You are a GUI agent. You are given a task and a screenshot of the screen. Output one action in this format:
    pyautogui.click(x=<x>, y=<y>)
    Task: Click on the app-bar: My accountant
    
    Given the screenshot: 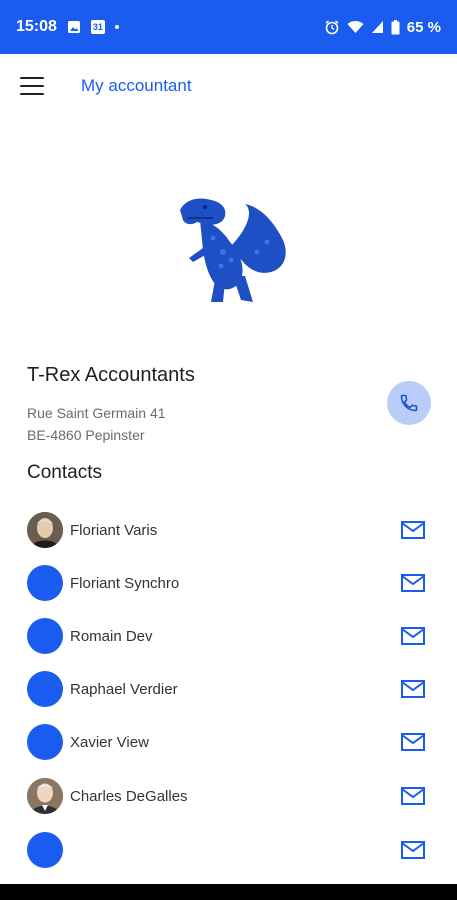 What is the action you would take?
    pyautogui.click(x=228, y=86)
    